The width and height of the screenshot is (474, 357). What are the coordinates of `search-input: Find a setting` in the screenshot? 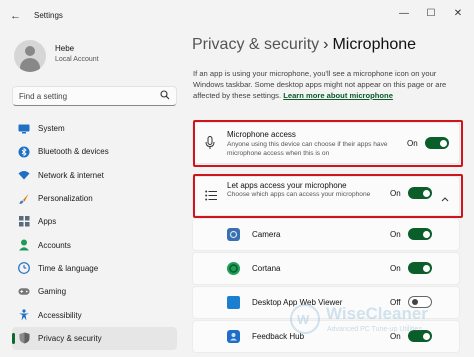 It's located at (94, 96).